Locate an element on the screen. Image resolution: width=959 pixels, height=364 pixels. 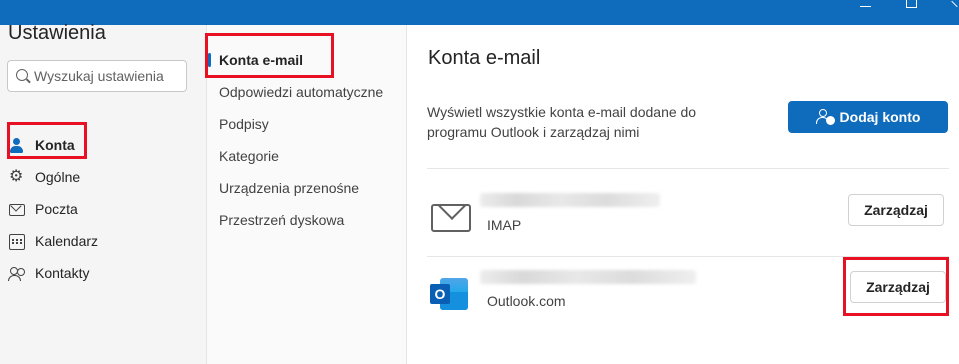
subnav-item-urzadzenia: Urządzenia przenośne is located at coordinates (289, 188).